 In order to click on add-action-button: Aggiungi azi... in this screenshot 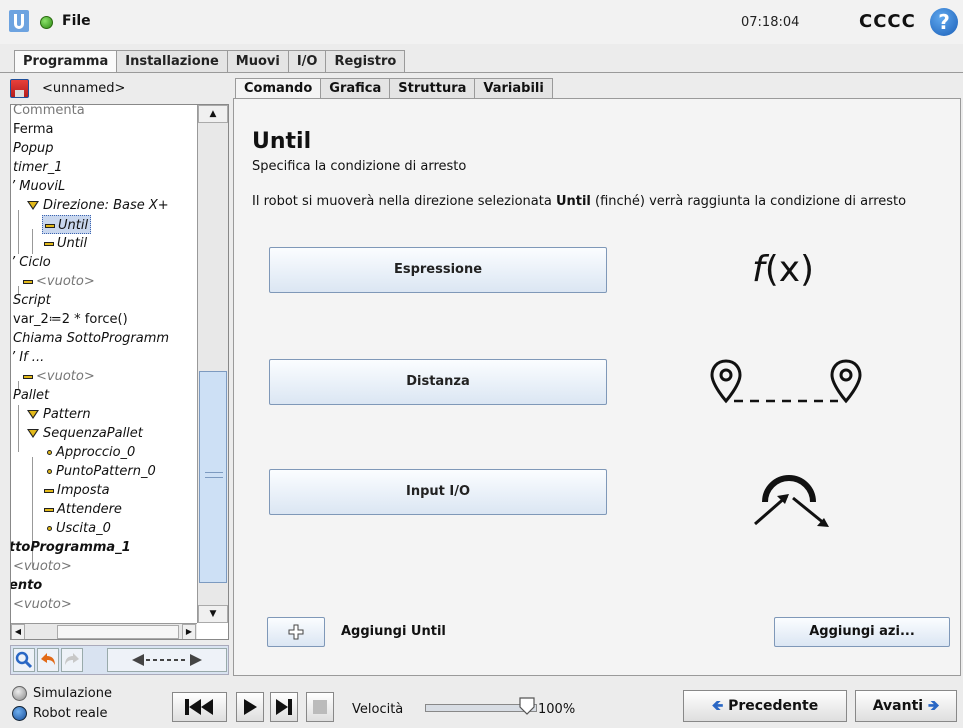, I will do `click(862, 632)`.